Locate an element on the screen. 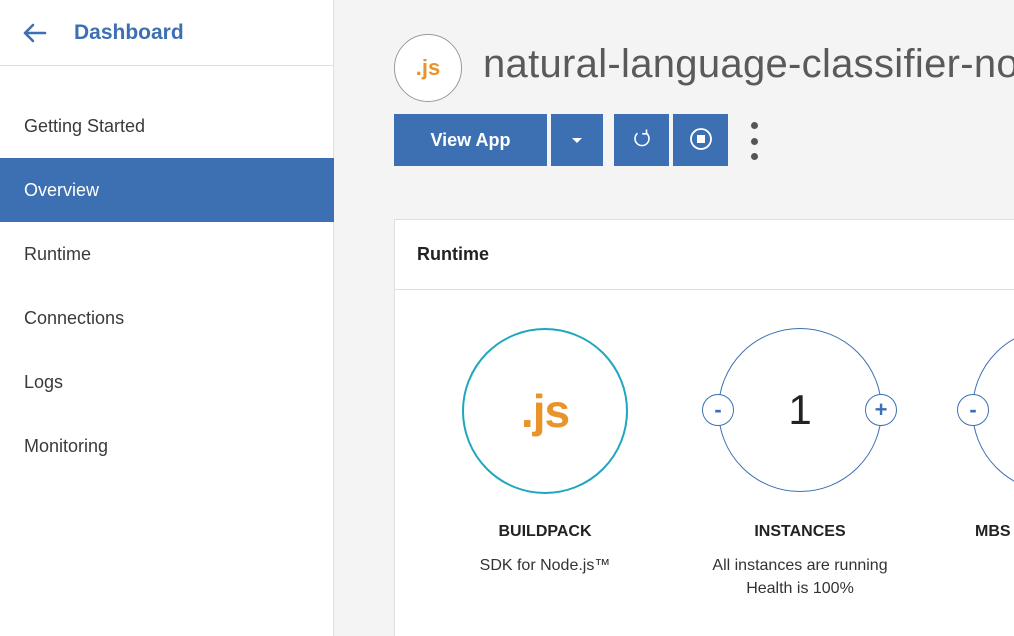  instances-circle: 1 is located at coordinates (800, 410).